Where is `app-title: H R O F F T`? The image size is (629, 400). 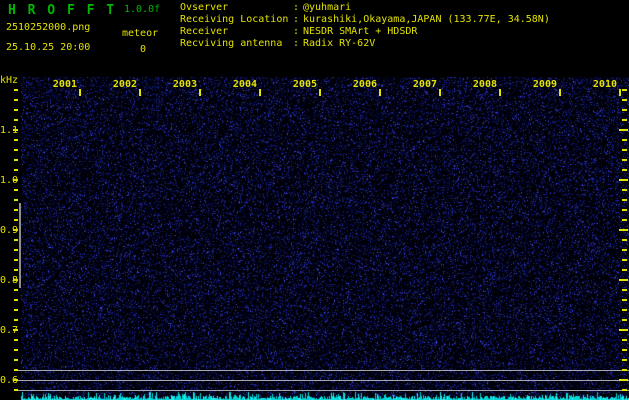
app-title: H R O F F T is located at coordinates (62, 10).